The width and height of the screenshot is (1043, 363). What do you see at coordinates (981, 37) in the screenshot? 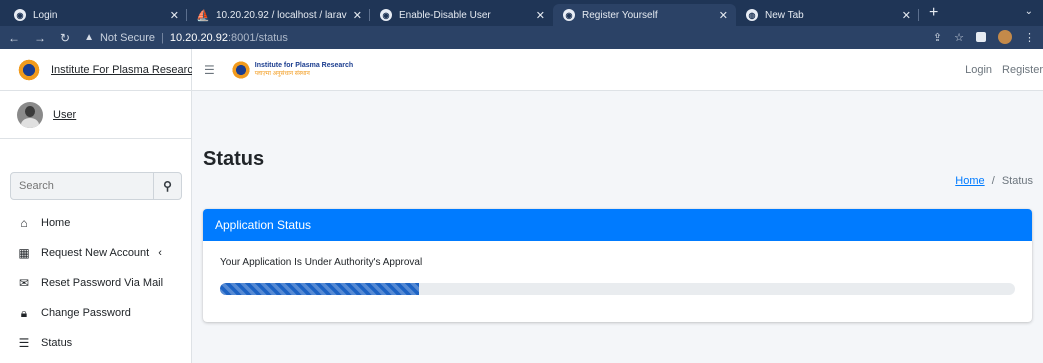
I see `side-panel-icon` at bounding box center [981, 37].